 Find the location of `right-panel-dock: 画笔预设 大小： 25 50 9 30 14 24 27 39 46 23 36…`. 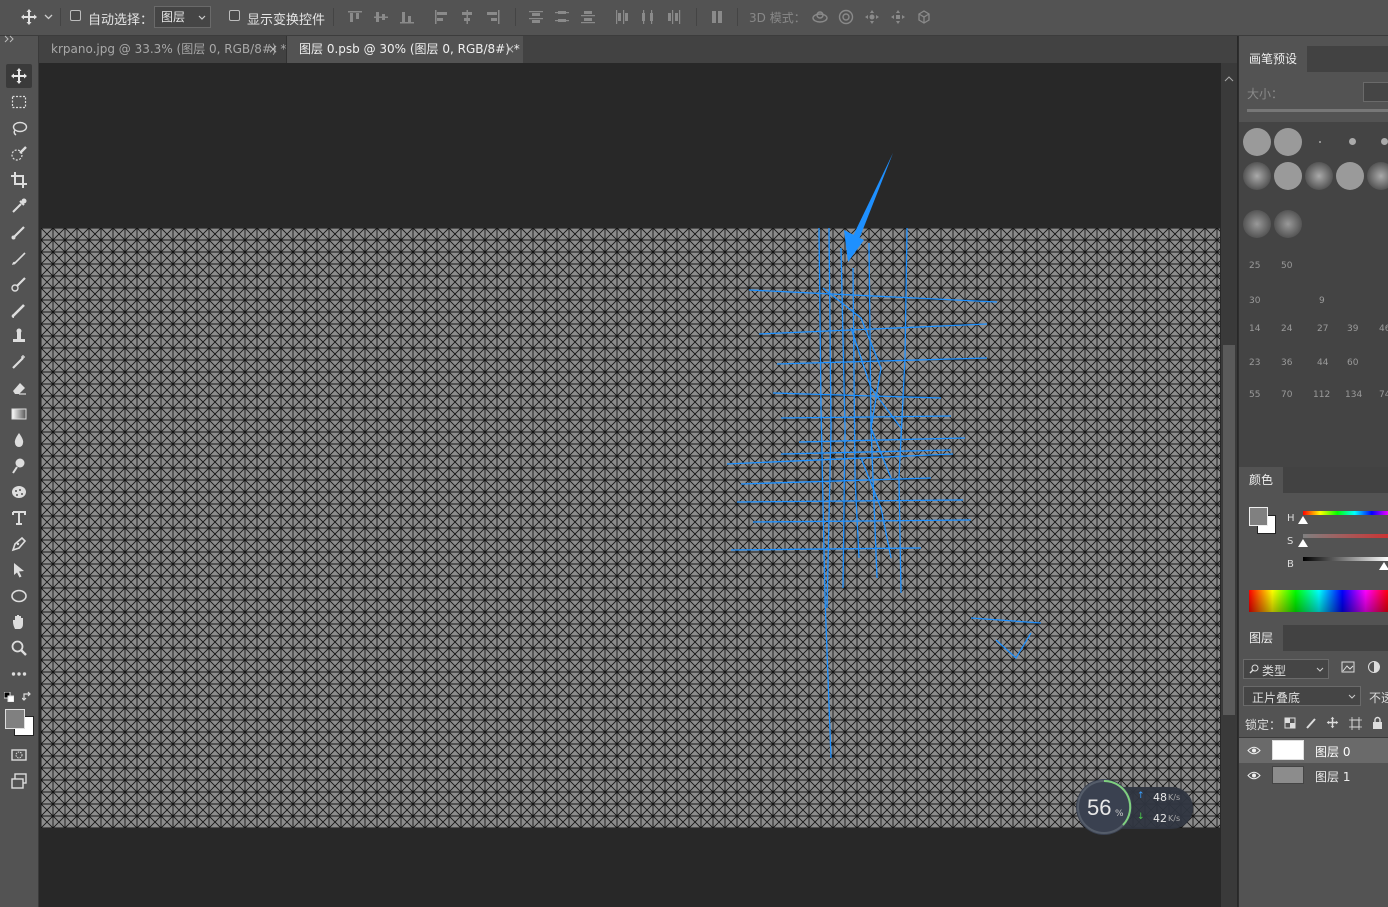

right-panel-dock: 画笔预设 大小： 25 50 9 30 14 24 27 39 46 23 36… is located at coordinates (1313, 471).